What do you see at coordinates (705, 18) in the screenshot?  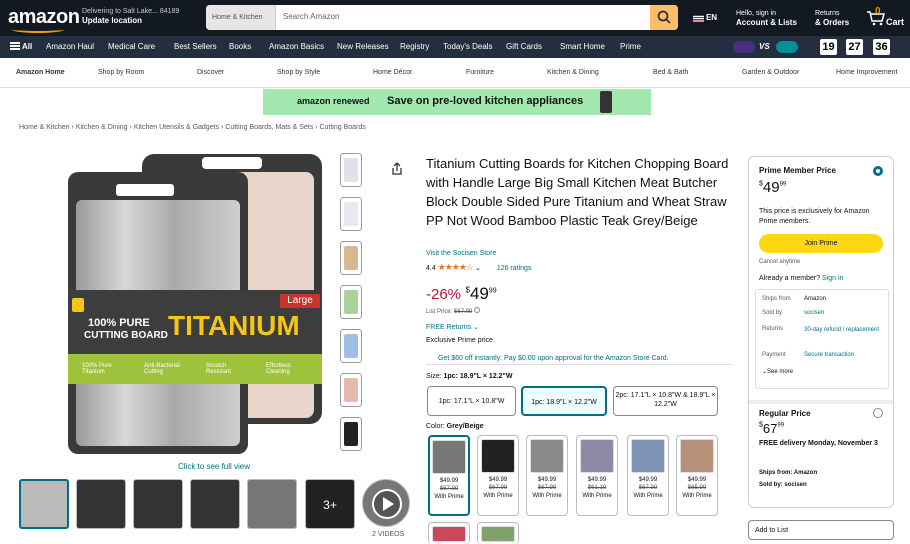 I see `language-selector: EN` at bounding box center [705, 18].